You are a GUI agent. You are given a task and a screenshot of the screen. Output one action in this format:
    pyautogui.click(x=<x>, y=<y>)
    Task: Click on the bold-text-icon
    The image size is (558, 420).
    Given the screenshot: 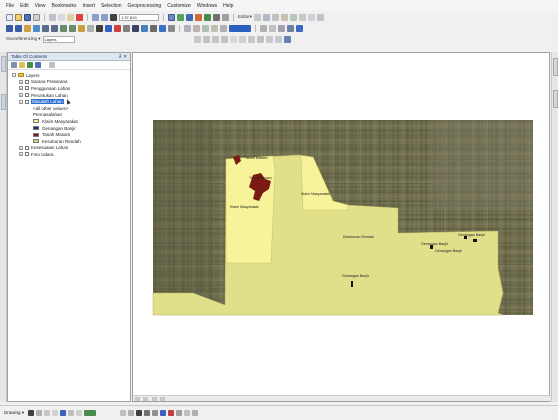 What is the action you would take?
    pyautogui.click(x=139, y=413)
    